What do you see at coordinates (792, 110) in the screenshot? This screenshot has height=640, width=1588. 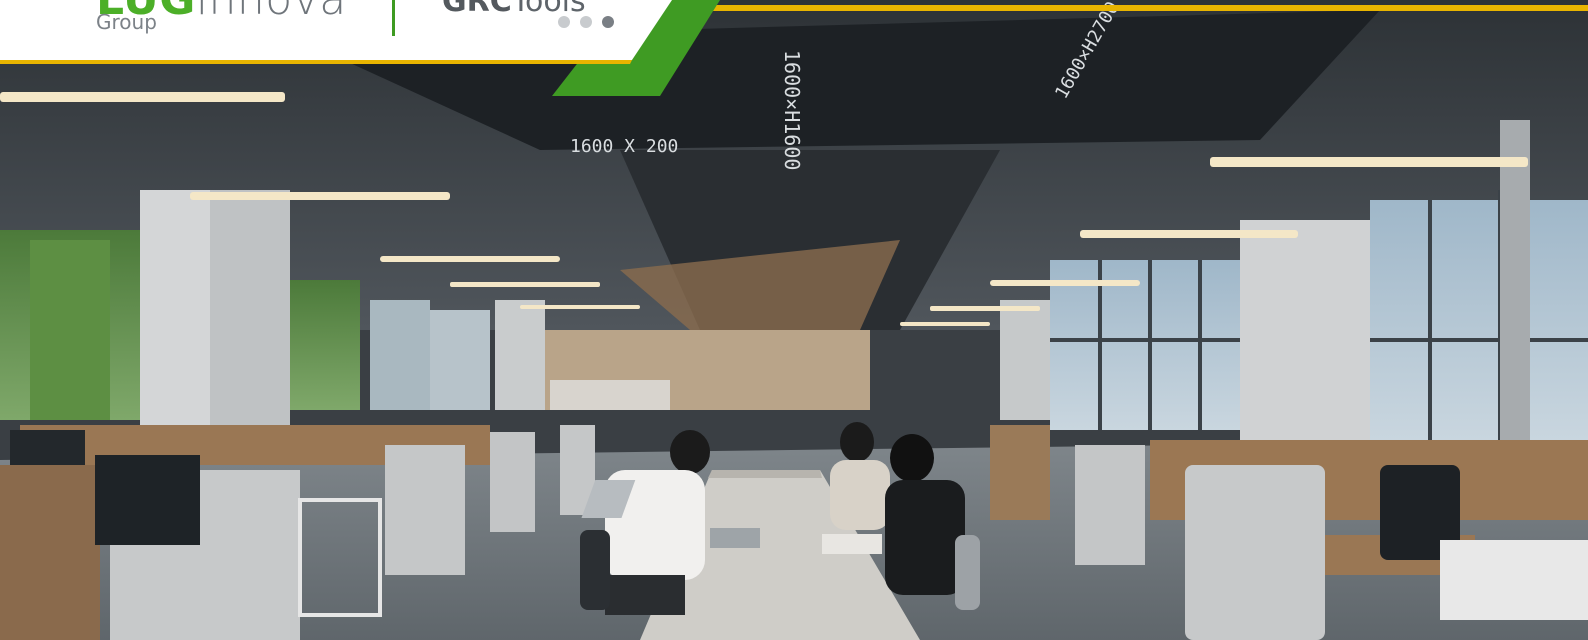 I see `ceiling-sign-1-text: 1600×H1600` at bounding box center [792, 110].